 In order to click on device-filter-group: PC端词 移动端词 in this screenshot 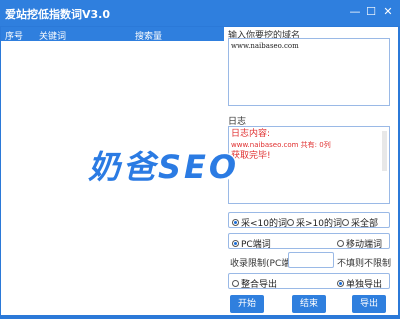, I will do `click(309, 241)`.